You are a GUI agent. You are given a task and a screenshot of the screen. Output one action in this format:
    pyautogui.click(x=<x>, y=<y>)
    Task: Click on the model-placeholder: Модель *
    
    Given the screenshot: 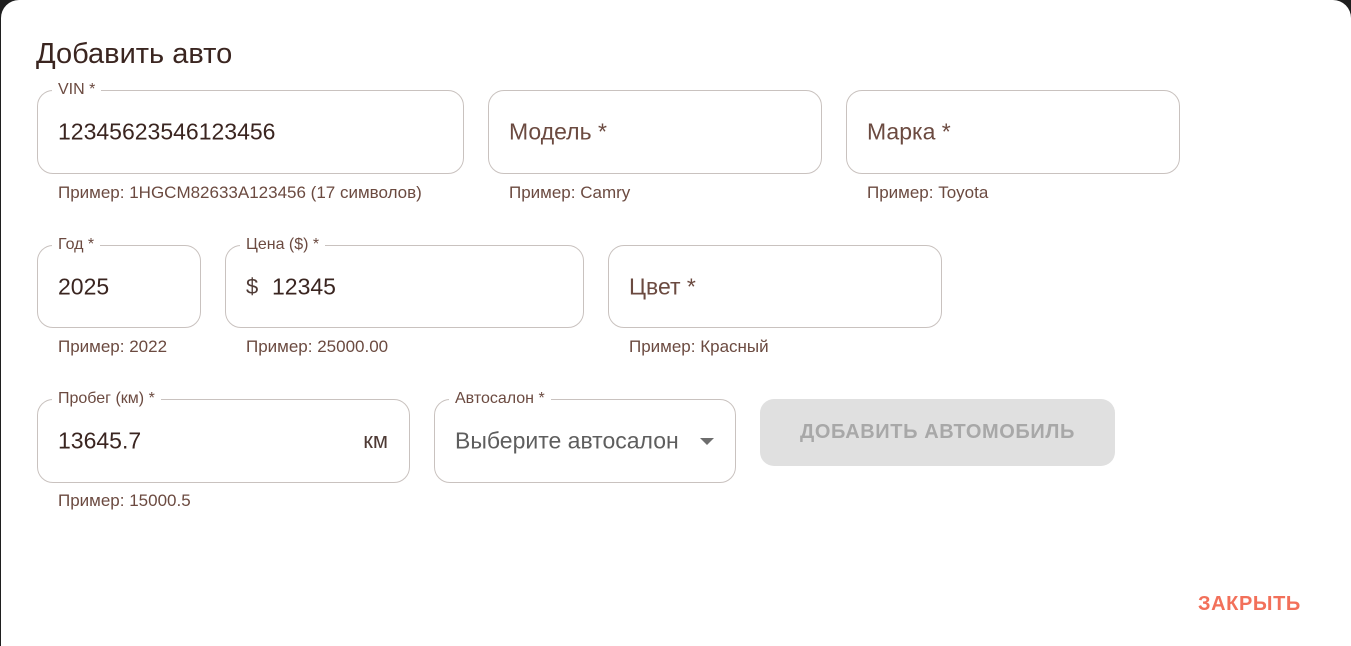 What is the action you would take?
    pyautogui.click(x=558, y=131)
    